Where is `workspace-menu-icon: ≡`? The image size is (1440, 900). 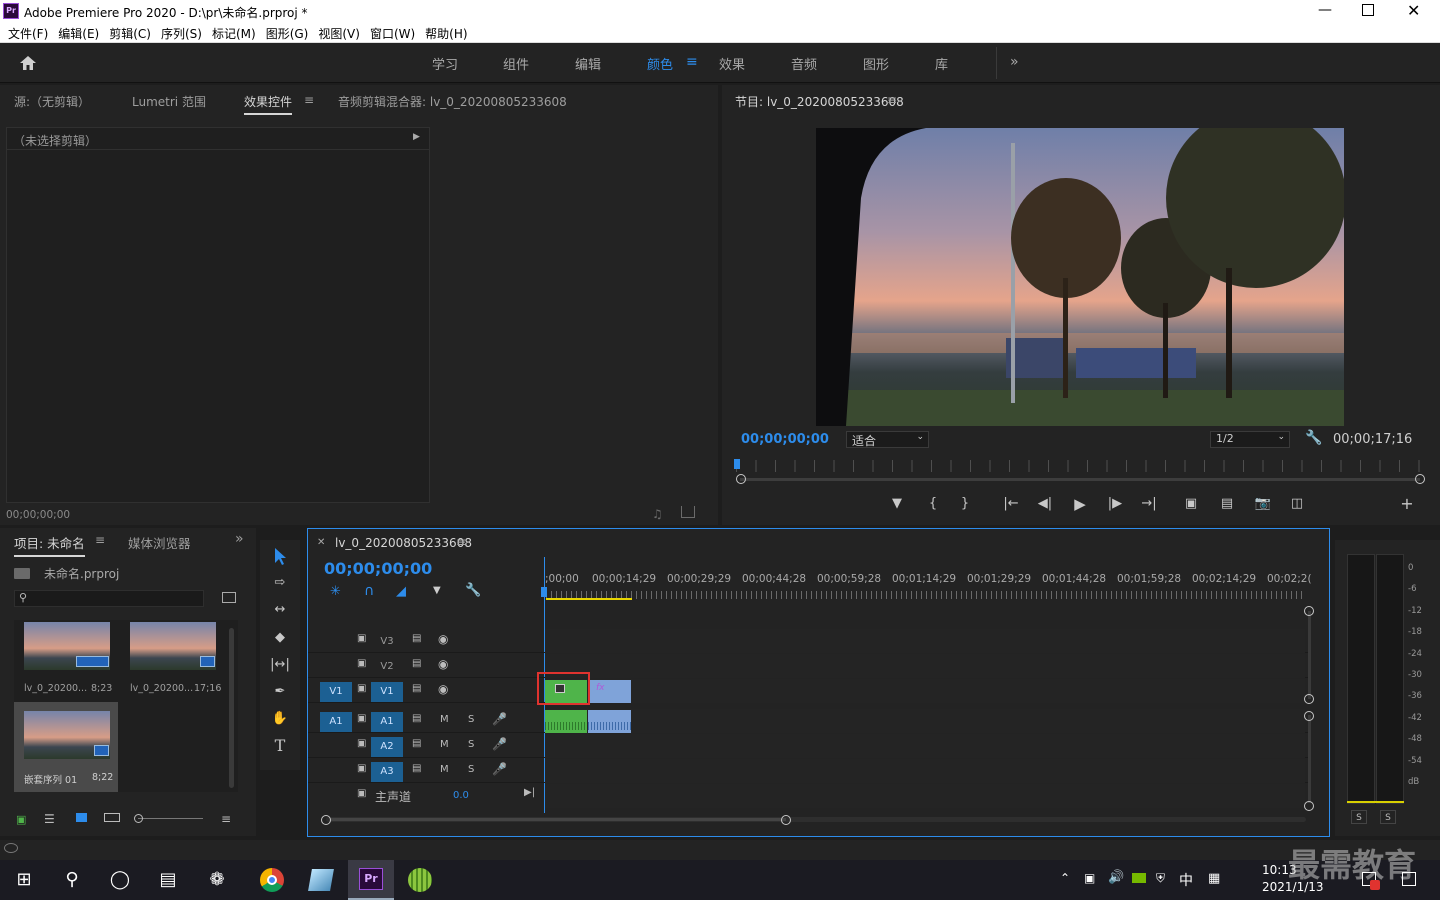
workspace-menu-icon: ≡ is located at coordinates (692, 62).